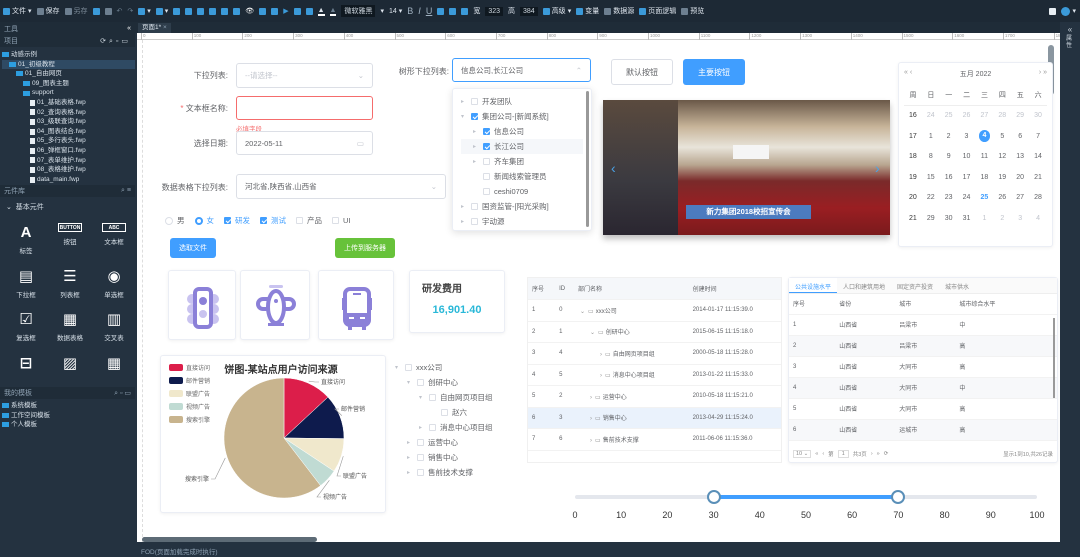  What do you see at coordinates (1038, 177) in the screenshot?
I see `calendar-day: 21` at bounding box center [1038, 177].